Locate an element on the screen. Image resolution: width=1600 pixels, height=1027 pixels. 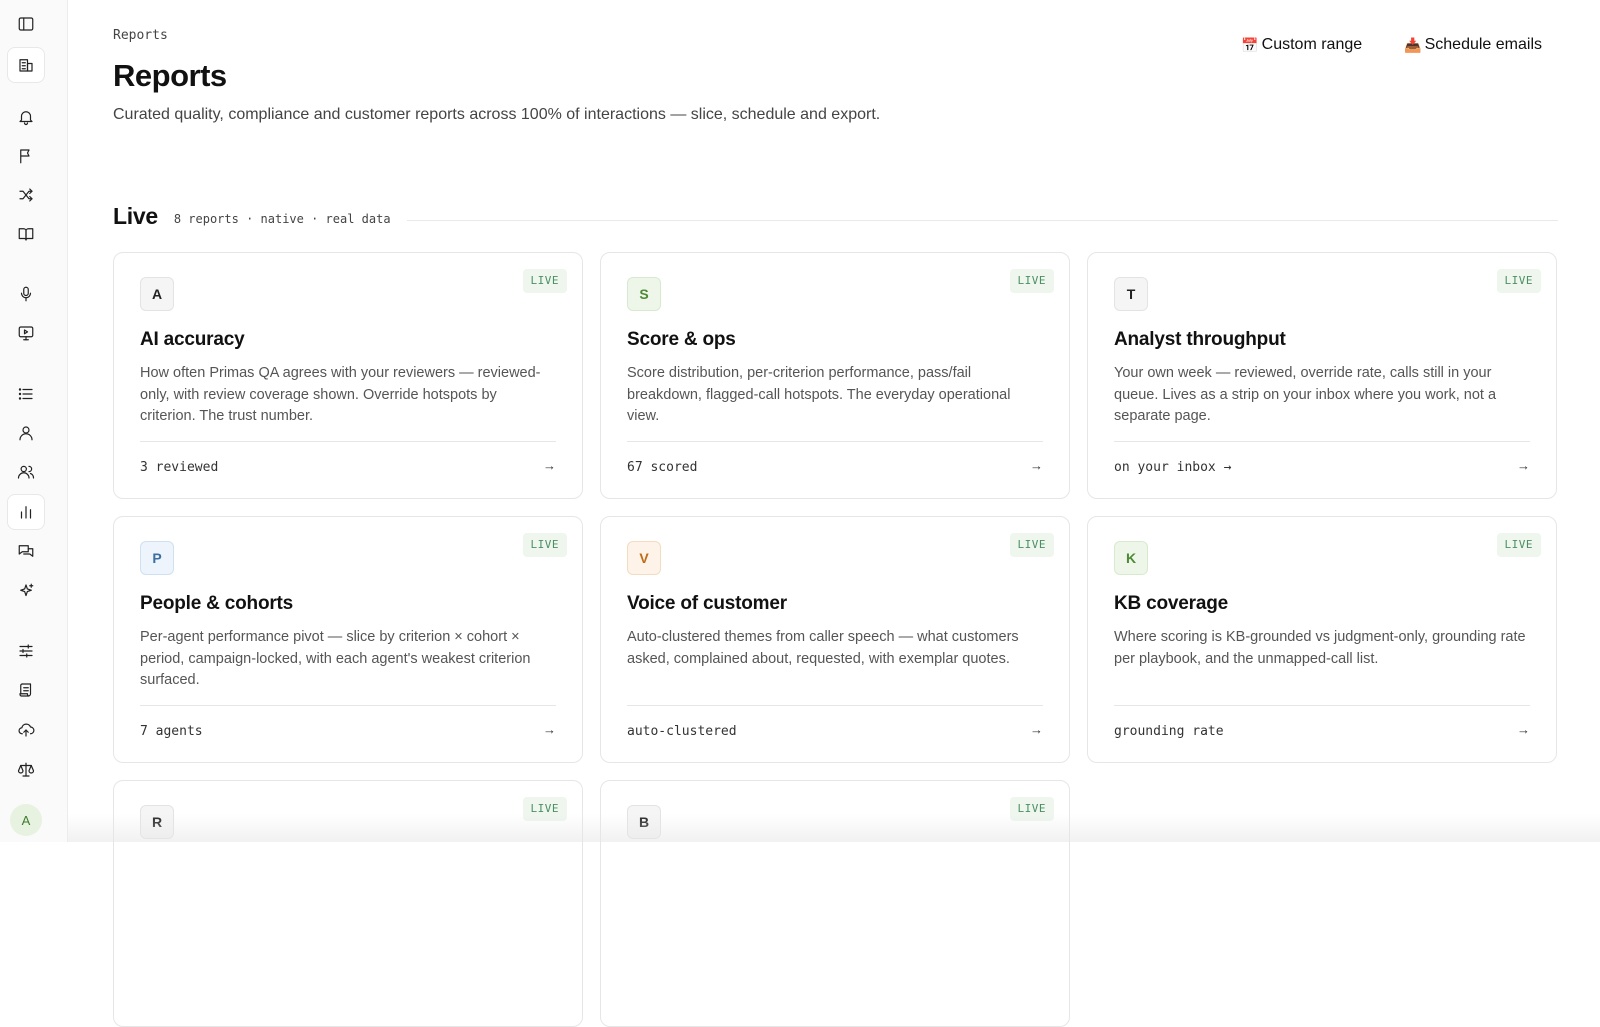
report-title: KB coverage is located at coordinates (1171, 603).